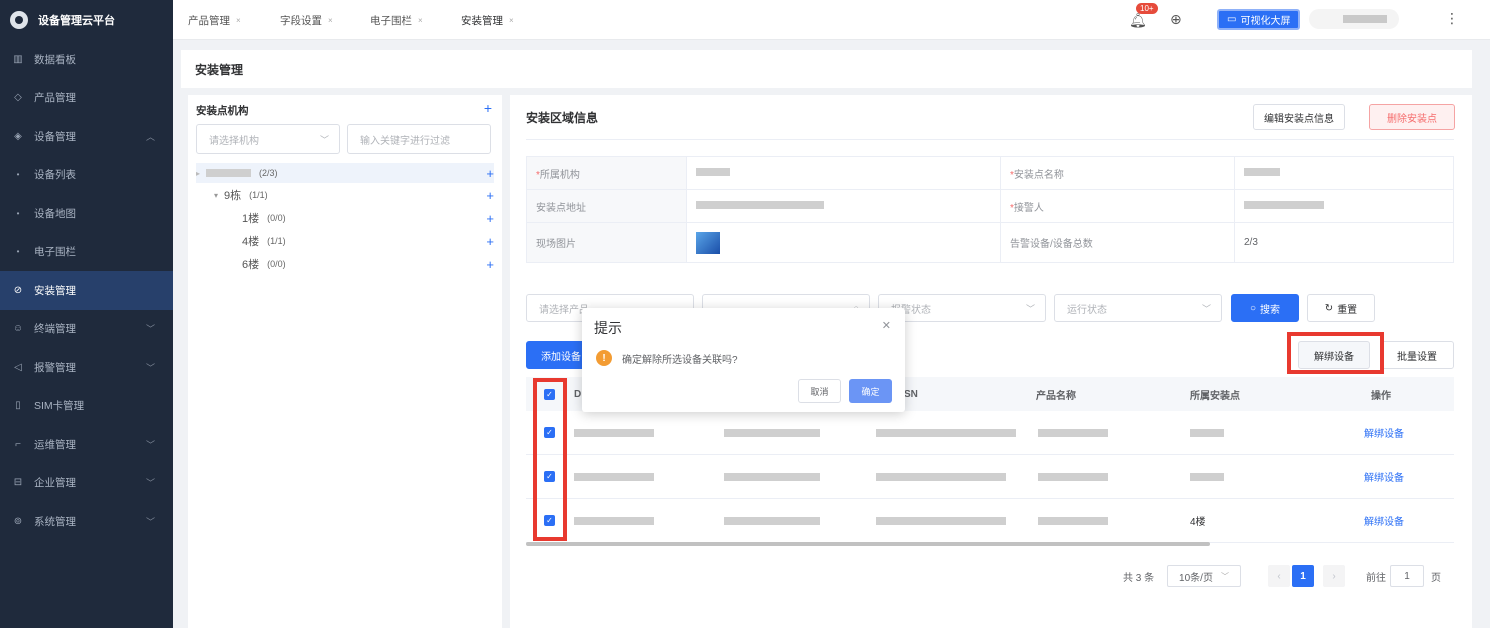  What do you see at coordinates (1265, 21) in the screenshot?
I see `button-label: 可视化大屏` at bounding box center [1265, 21].